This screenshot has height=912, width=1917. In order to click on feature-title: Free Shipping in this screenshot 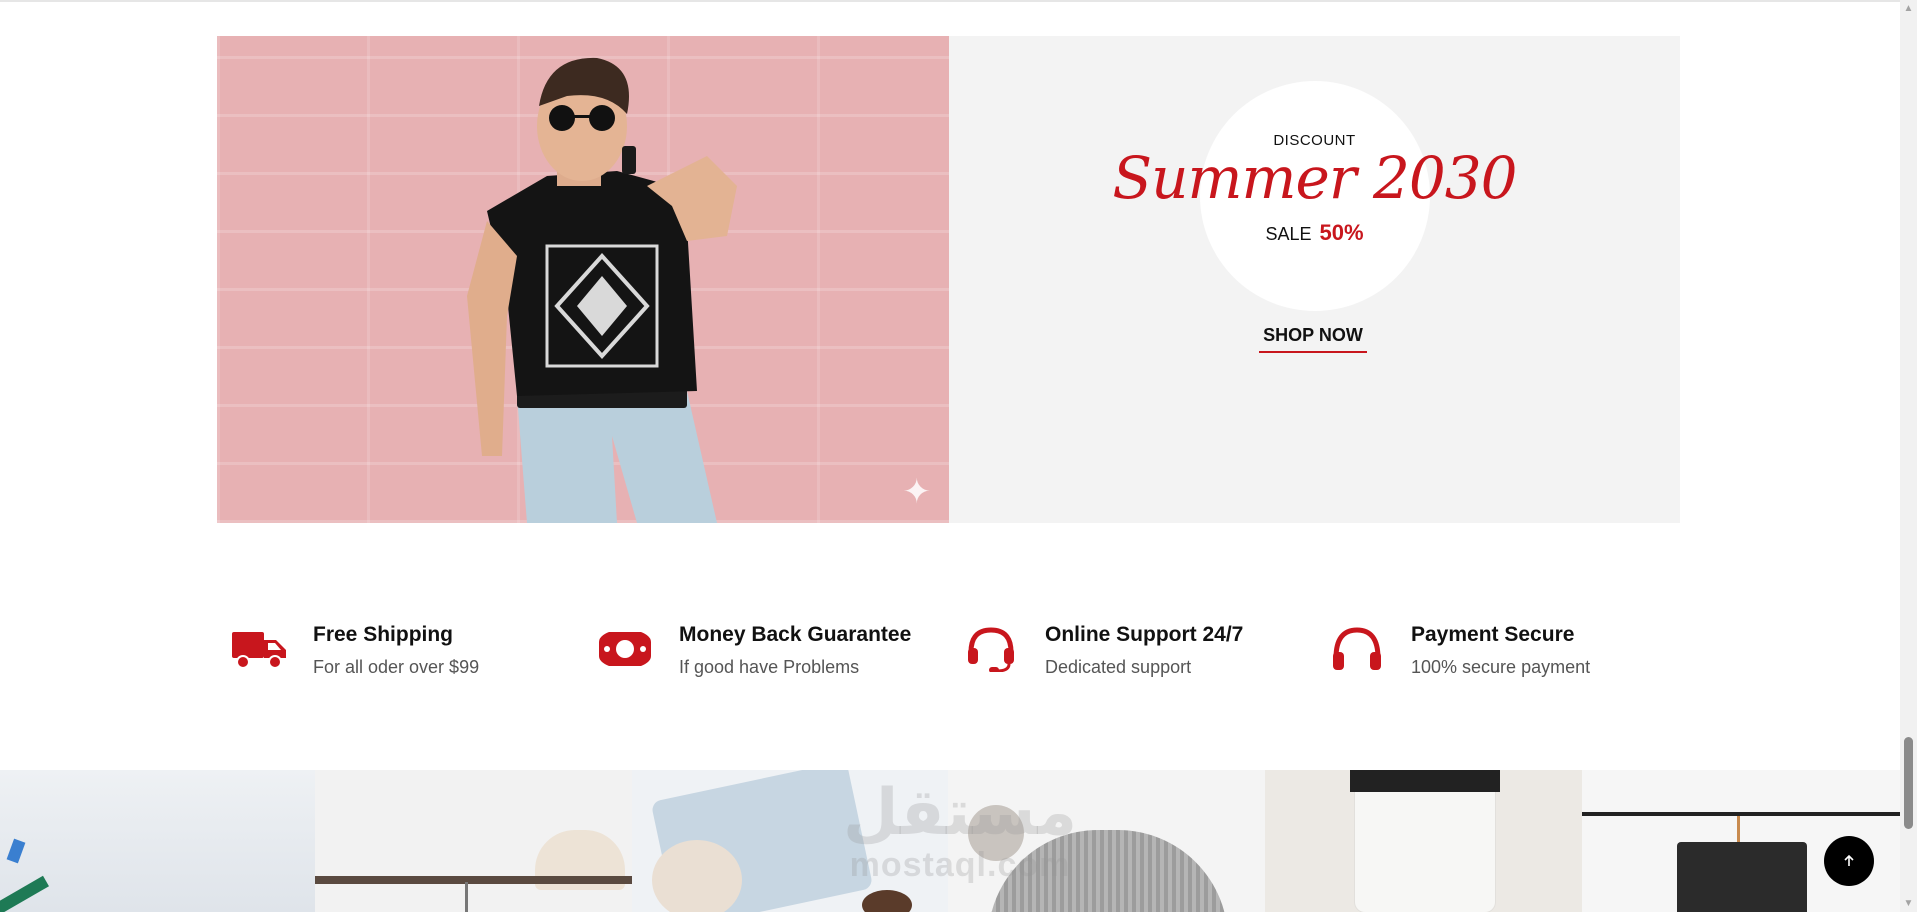, I will do `click(383, 634)`.